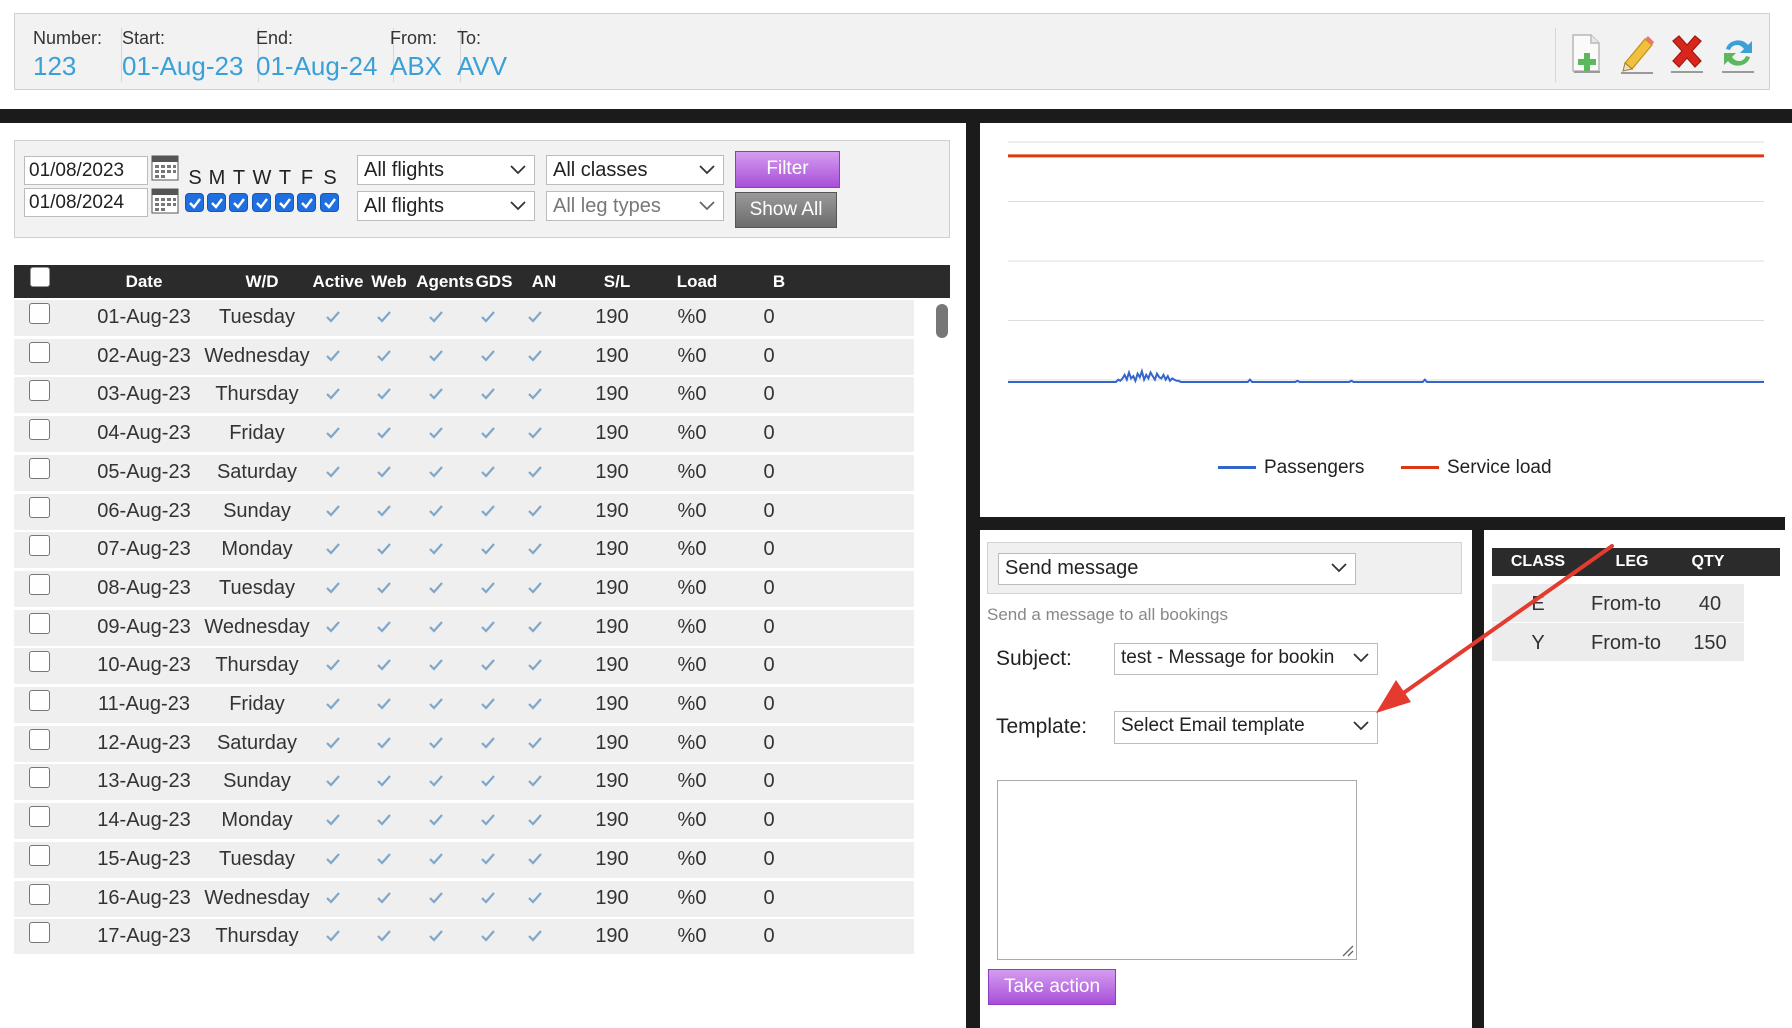 This screenshot has height=1028, width=1792. I want to click on end-value: 01-Aug-24, so click(316, 66).